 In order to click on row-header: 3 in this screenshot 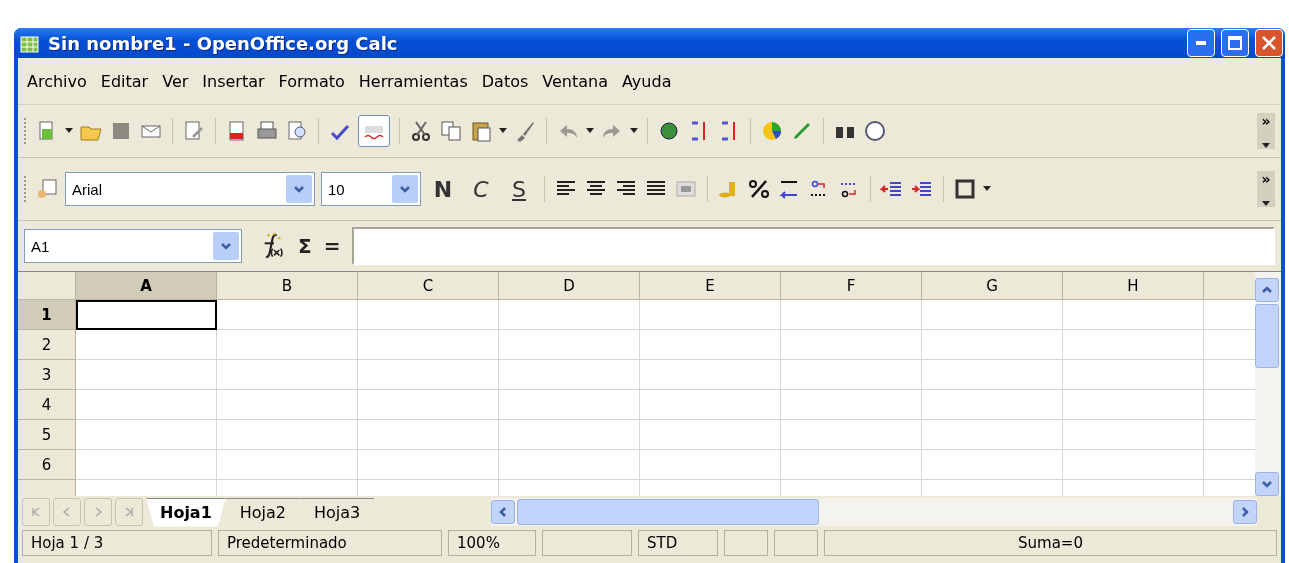, I will do `click(47, 375)`.